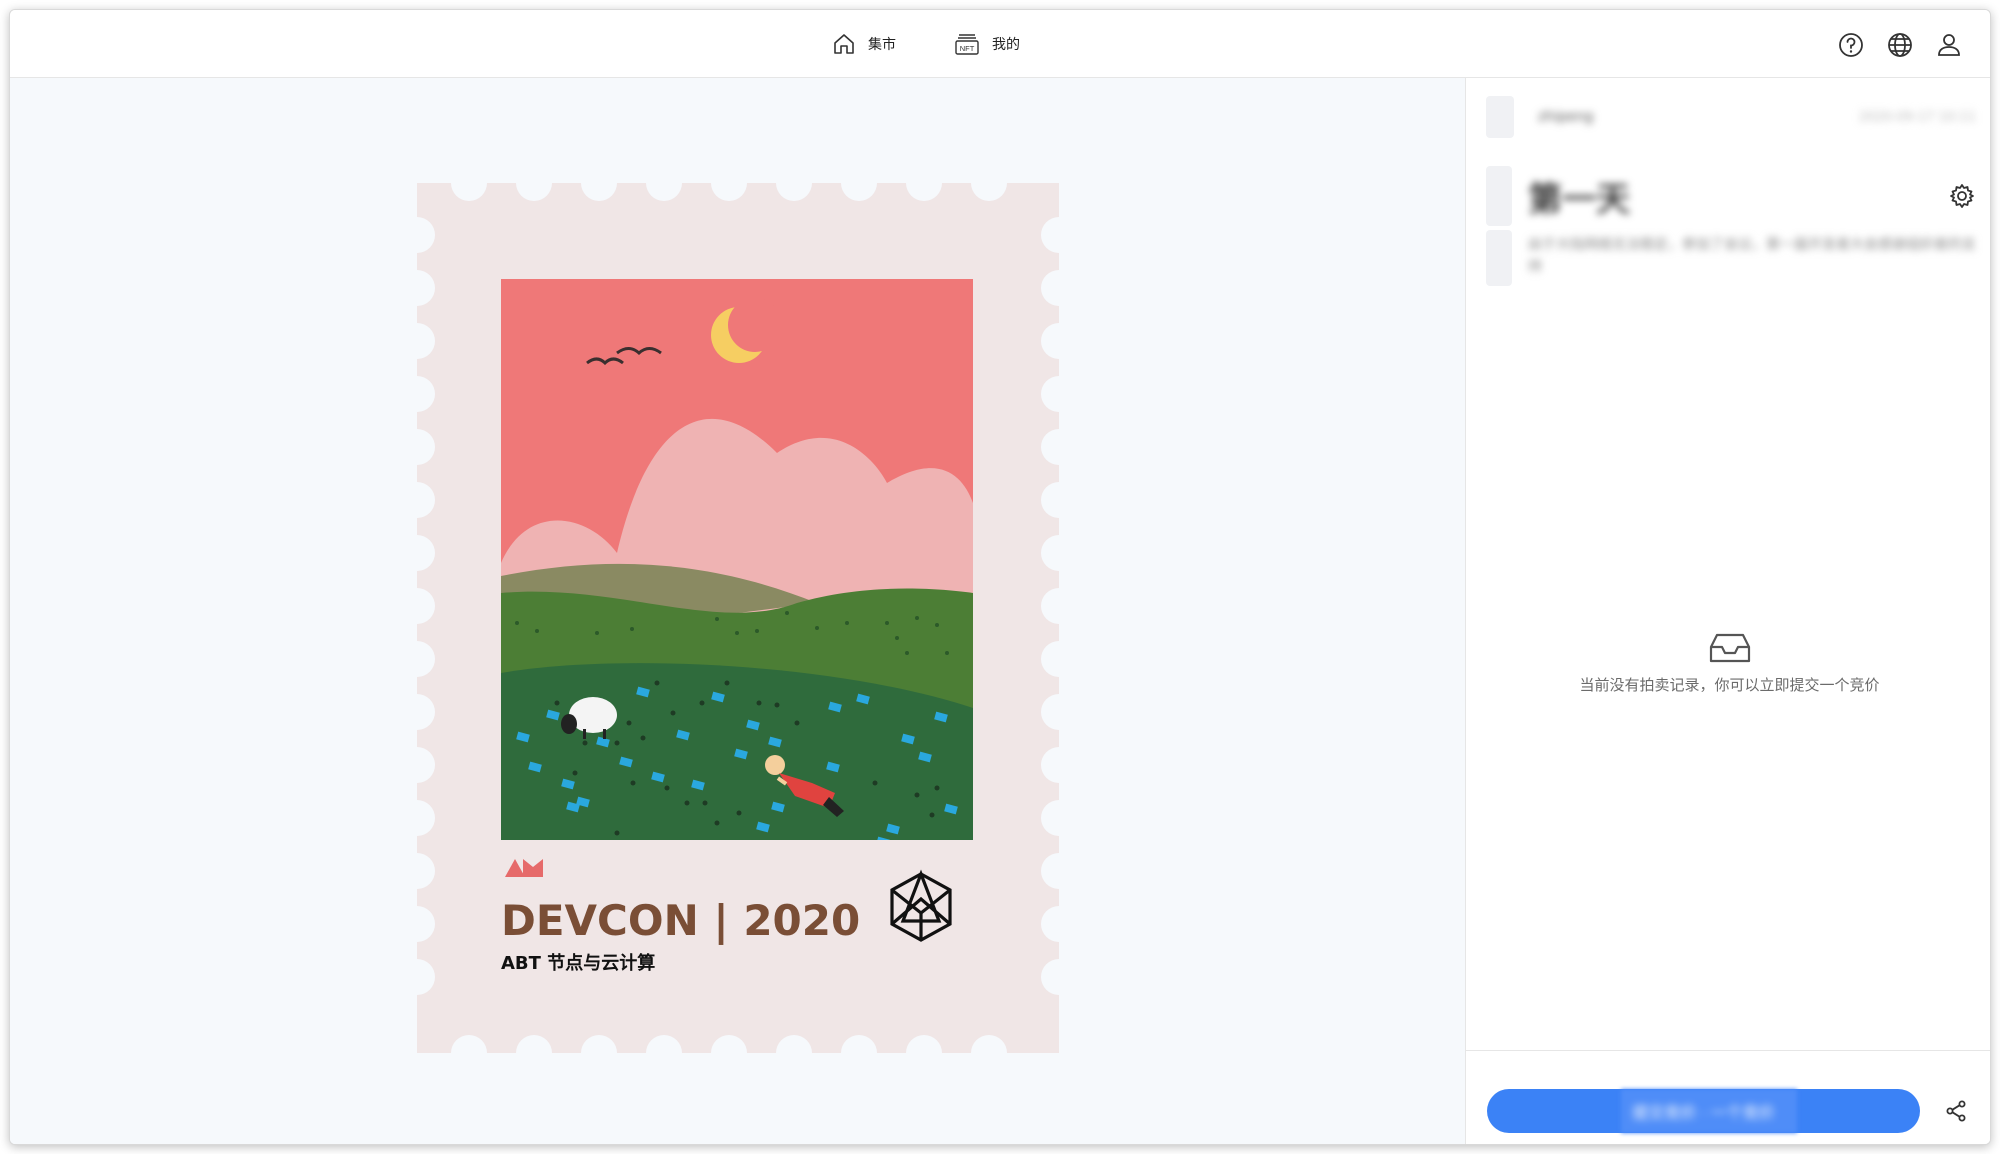  Describe the element at coordinates (1579, 199) in the screenshot. I see `nft-title: 第一天` at that location.